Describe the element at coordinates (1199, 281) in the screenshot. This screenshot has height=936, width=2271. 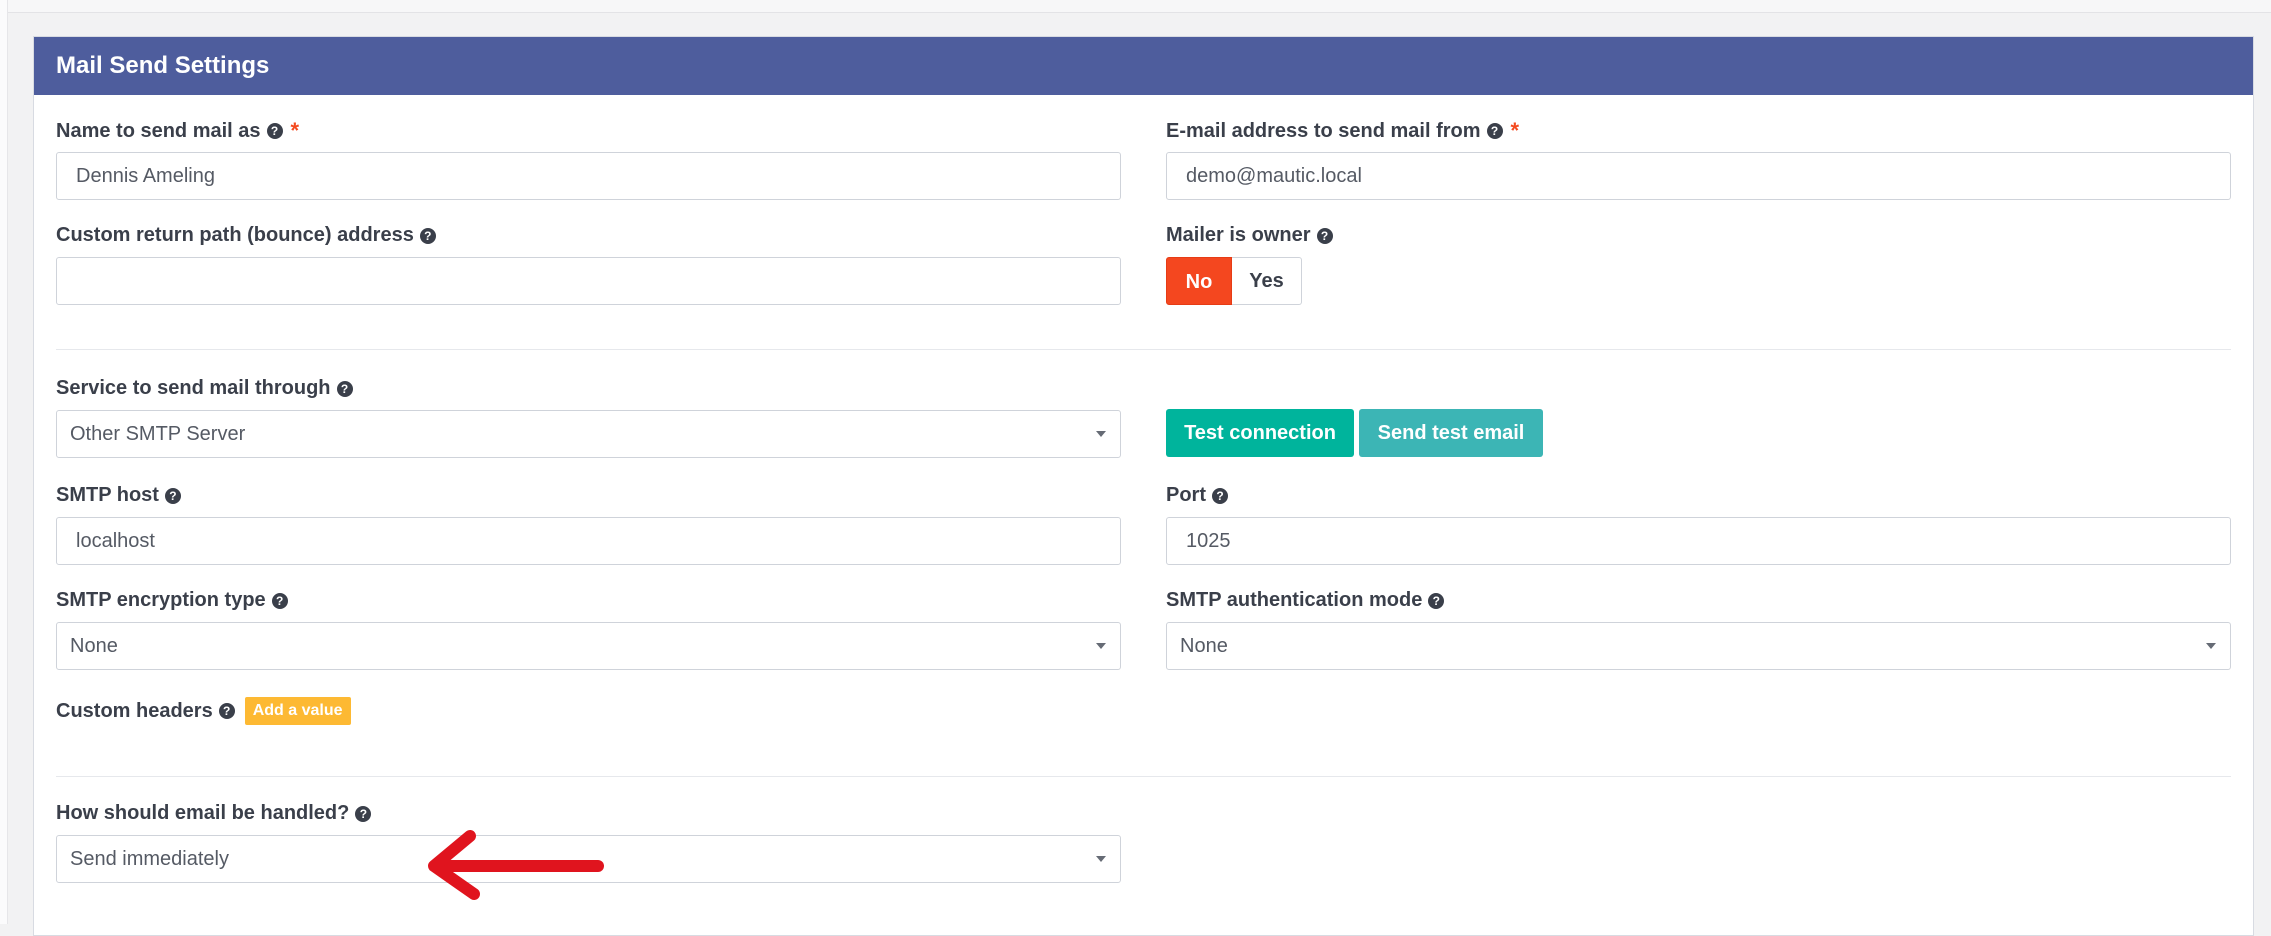
I see `mailer-owner-no-button: No` at that location.